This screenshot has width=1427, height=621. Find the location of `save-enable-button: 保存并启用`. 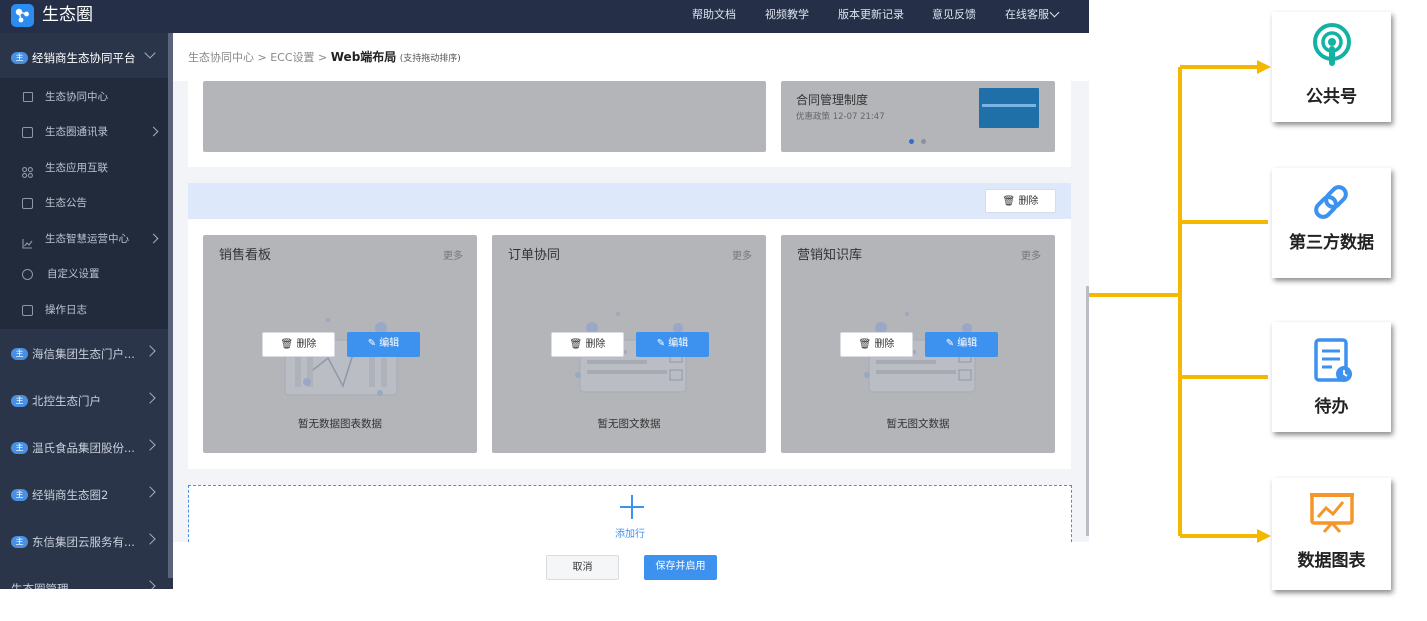

save-enable-button: 保存并启用 is located at coordinates (680, 567).